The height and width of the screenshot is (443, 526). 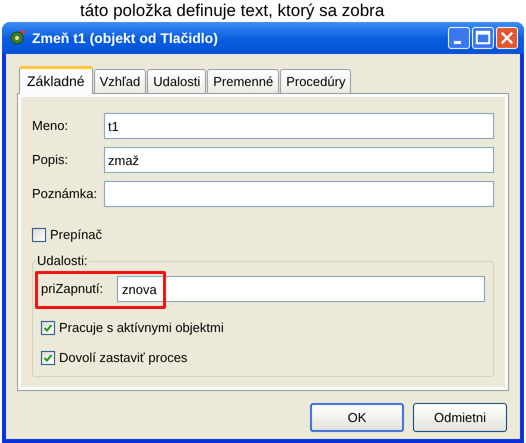 What do you see at coordinates (357, 417) in the screenshot?
I see `dialog-button: OK` at bounding box center [357, 417].